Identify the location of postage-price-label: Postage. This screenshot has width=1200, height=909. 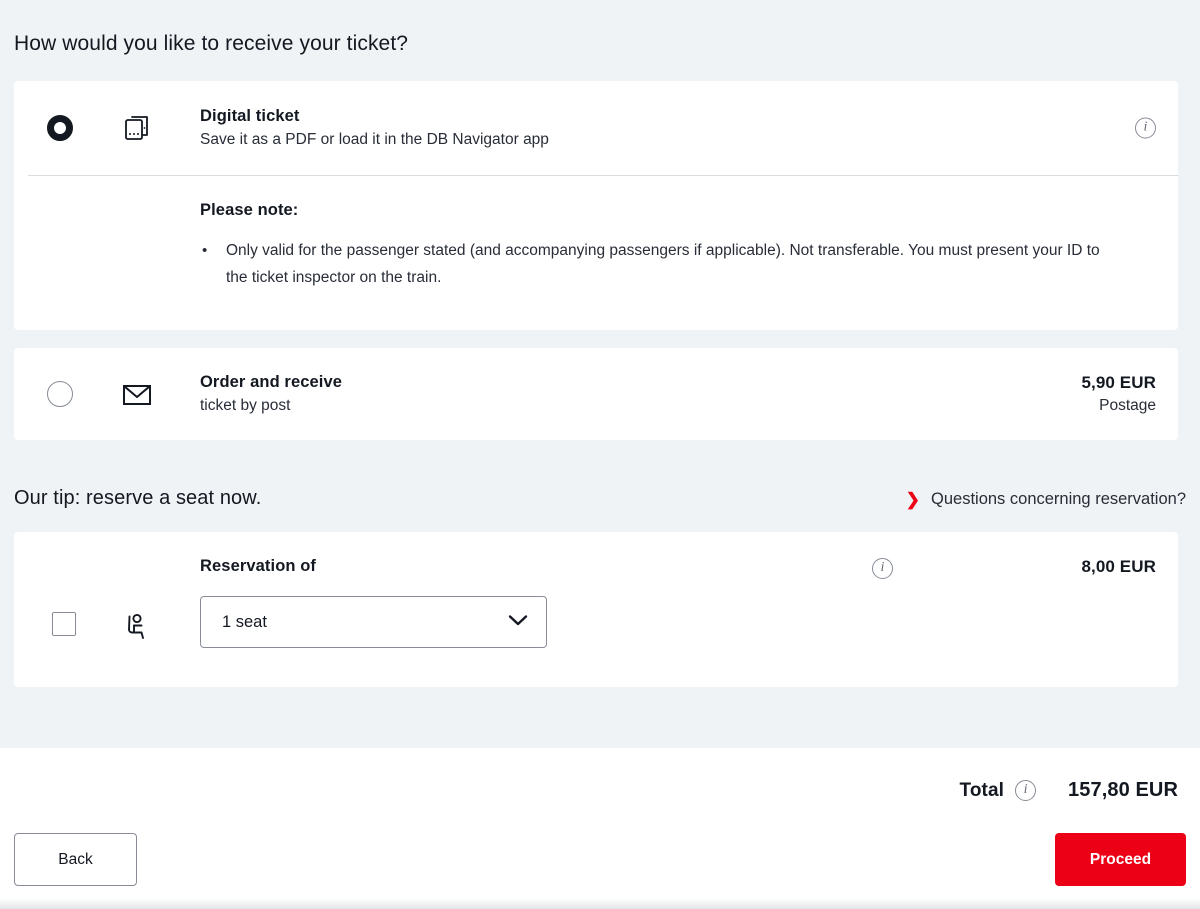
(1127, 405).